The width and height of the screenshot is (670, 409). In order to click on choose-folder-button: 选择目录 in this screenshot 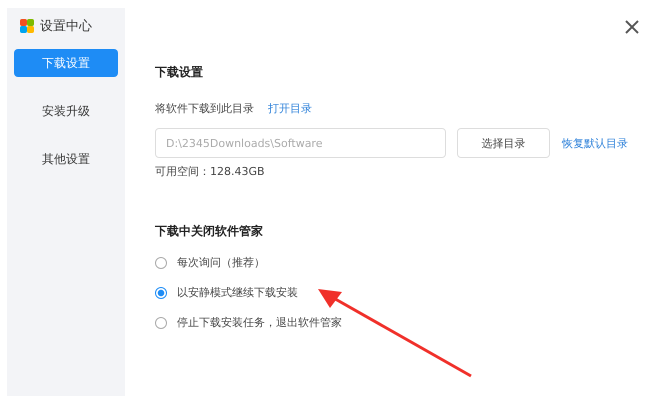, I will do `click(503, 143)`.